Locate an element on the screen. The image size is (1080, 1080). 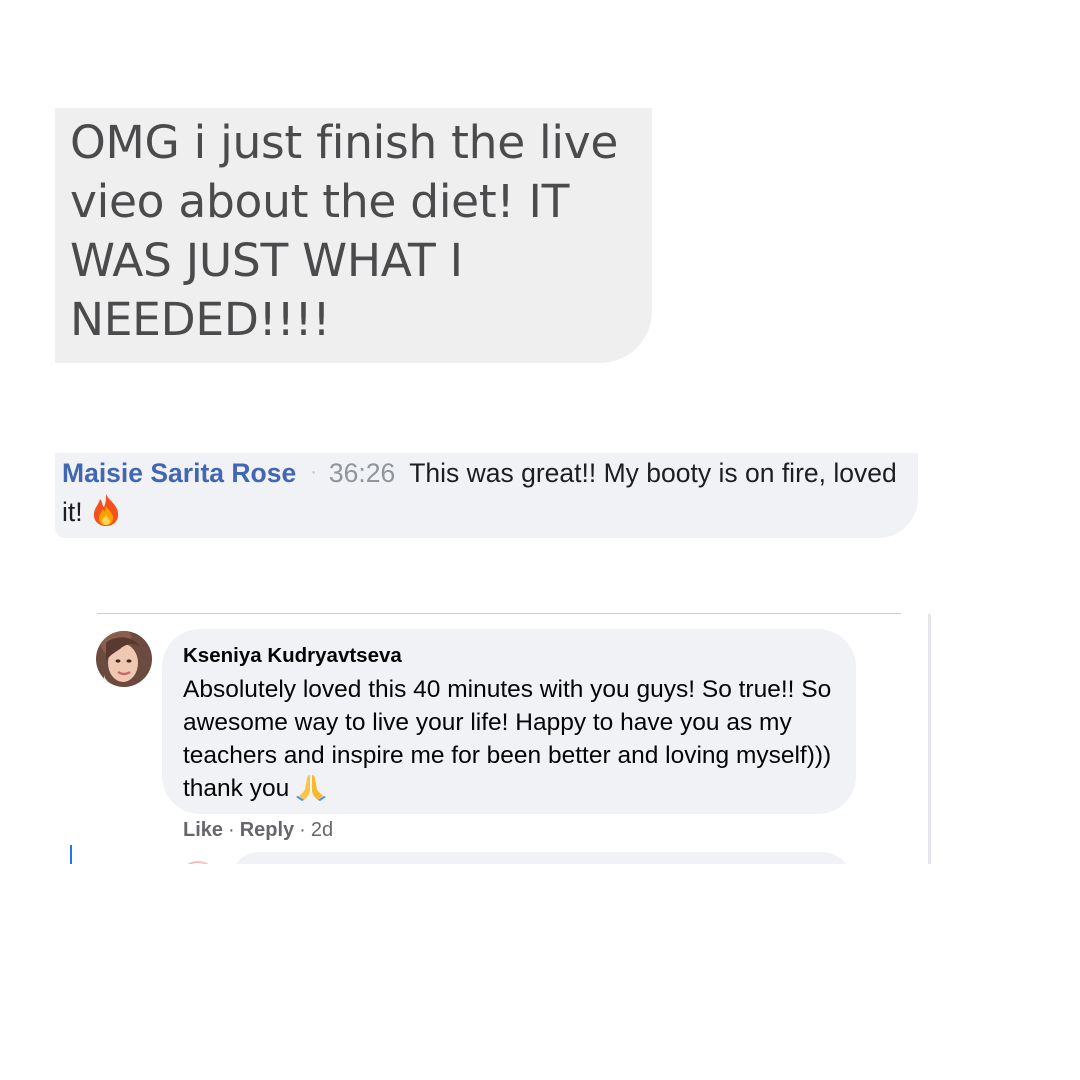
avatar is located at coordinates (124, 659).